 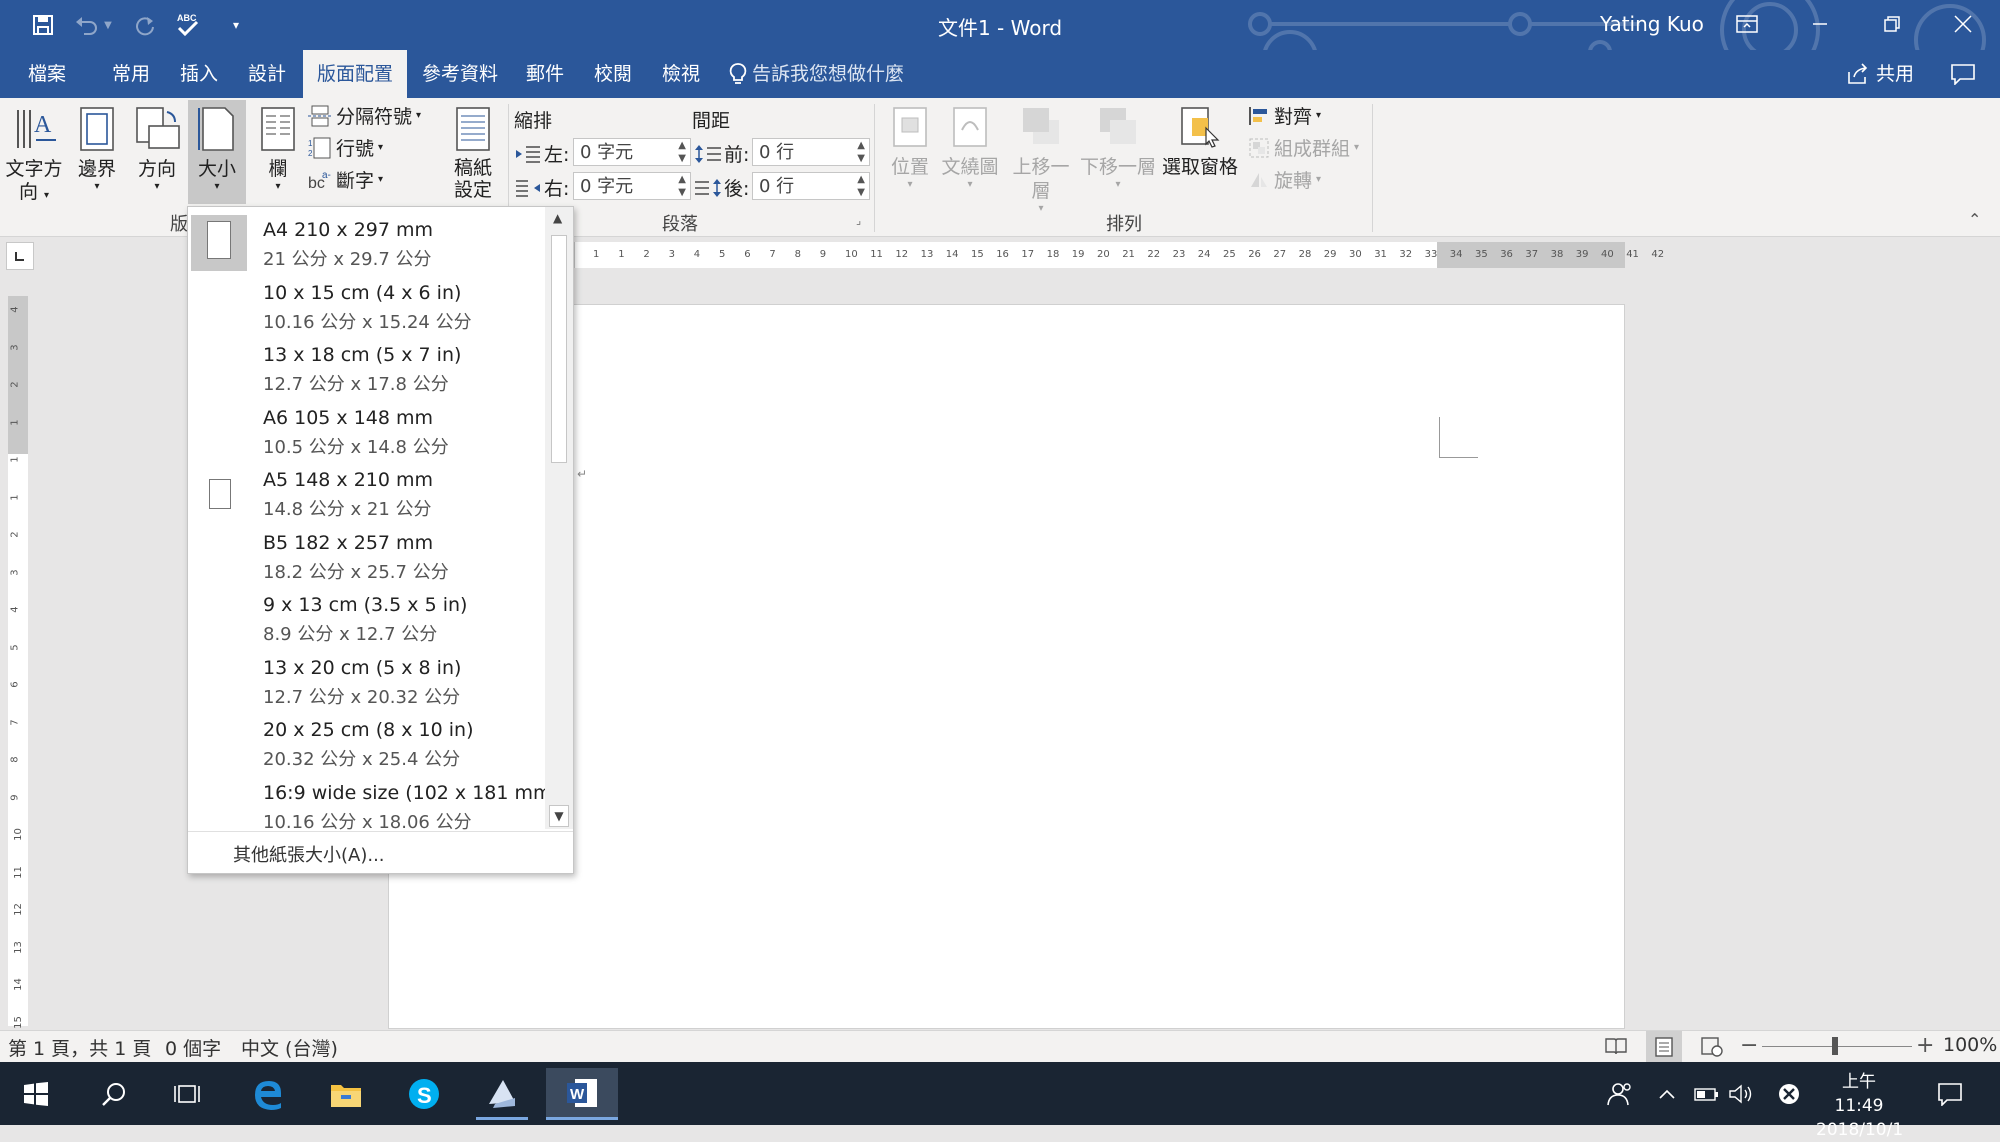 I want to click on user-name: Yating Kuo, so click(x=1652, y=24).